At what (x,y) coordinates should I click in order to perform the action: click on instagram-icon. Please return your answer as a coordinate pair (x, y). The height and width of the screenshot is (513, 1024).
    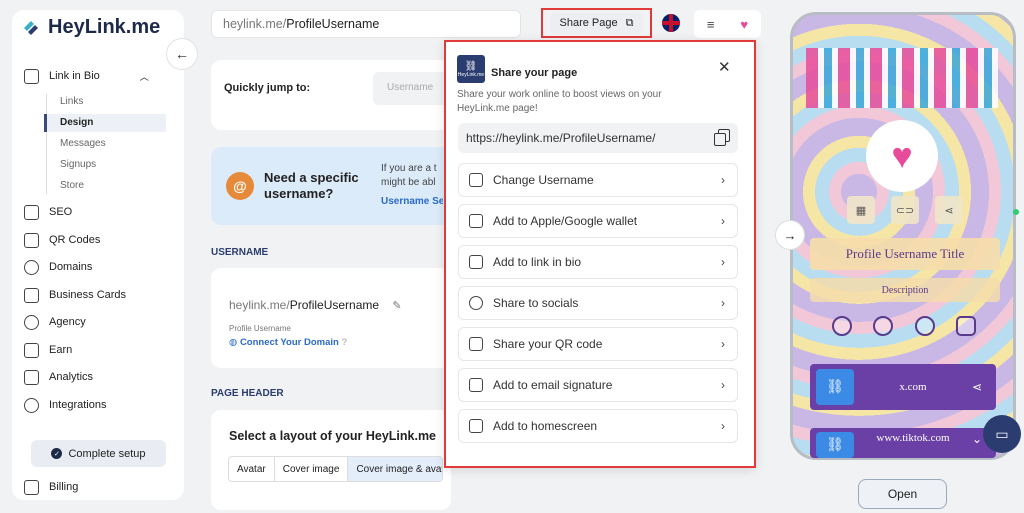
    Looking at the image, I should click on (965, 326).